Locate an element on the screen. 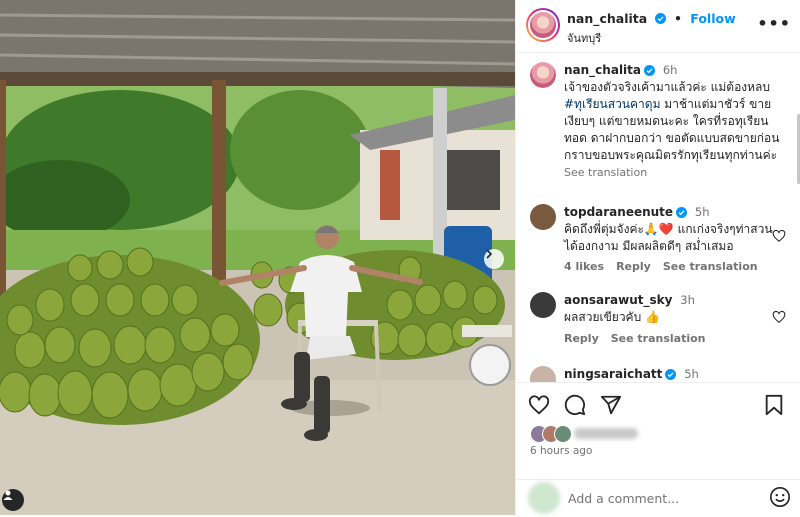 Image resolution: width=800 pixels, height=517 pixels. chevron-right-icon is located at coordinates (489, 254).